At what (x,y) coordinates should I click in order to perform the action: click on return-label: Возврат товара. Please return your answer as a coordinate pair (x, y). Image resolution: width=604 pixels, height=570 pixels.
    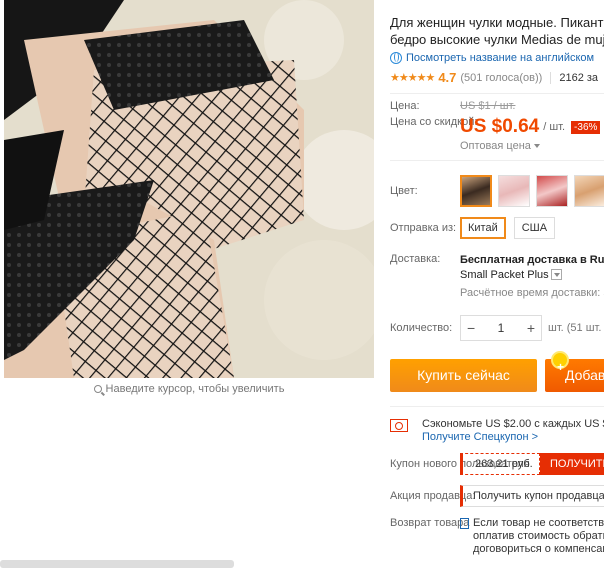
    Looking at the image, I should click on (430, 523).